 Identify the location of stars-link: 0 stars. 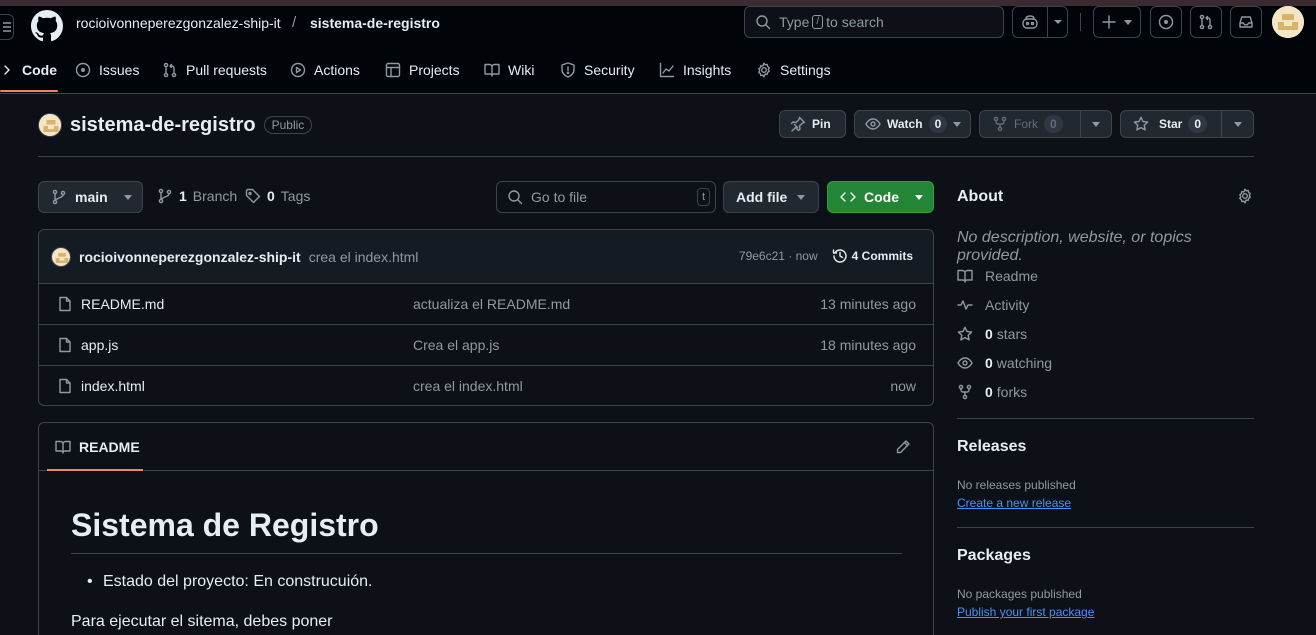
(992, 334).